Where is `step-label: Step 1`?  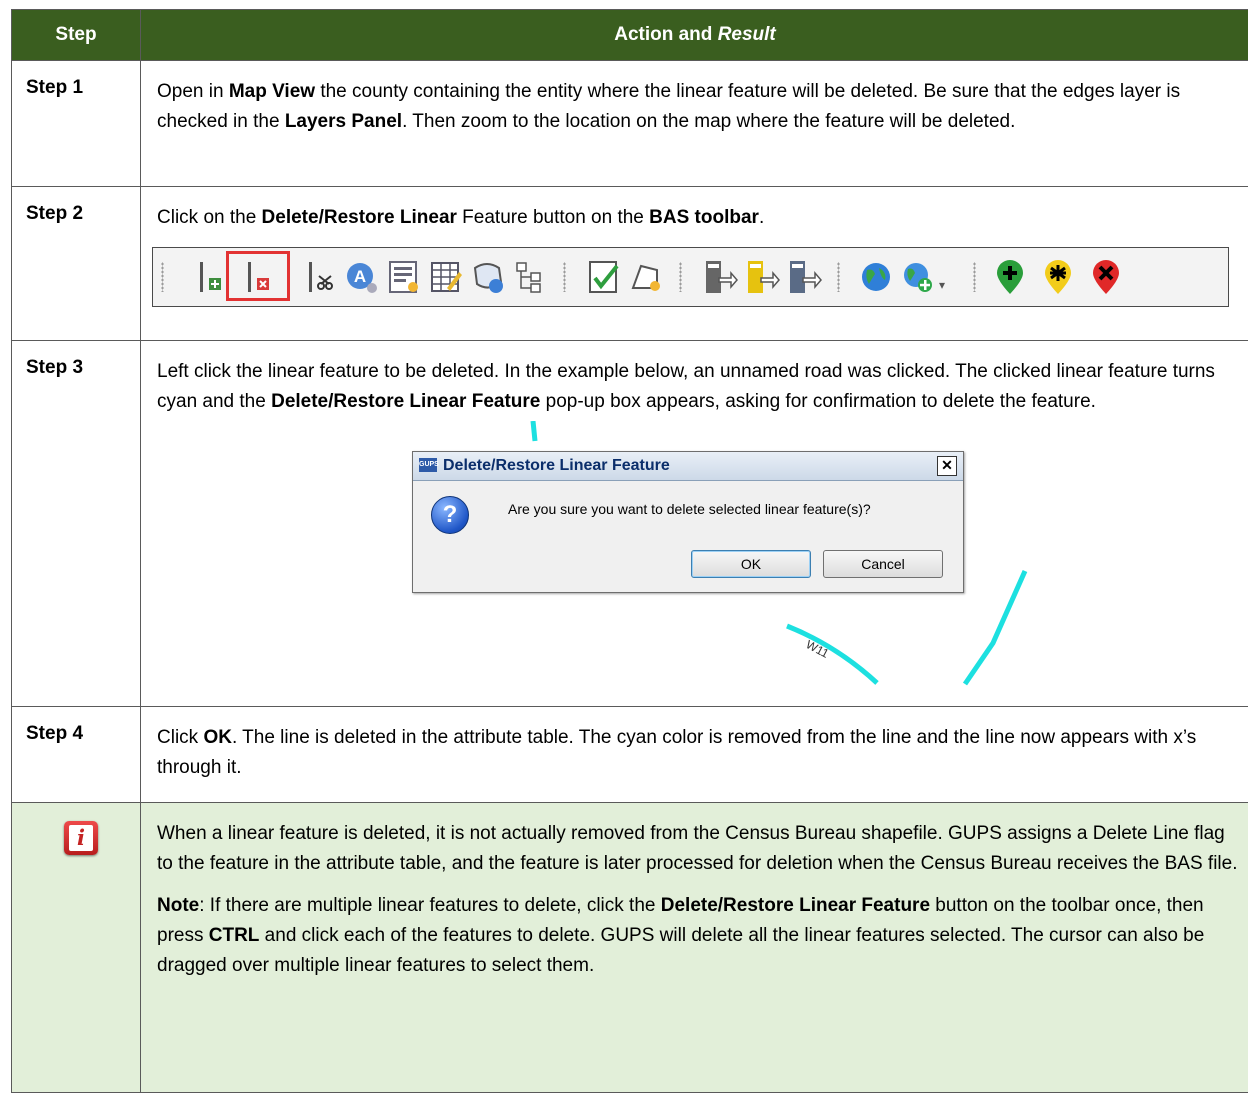 step-label: Step 1 is located at coordinates (76, 124).